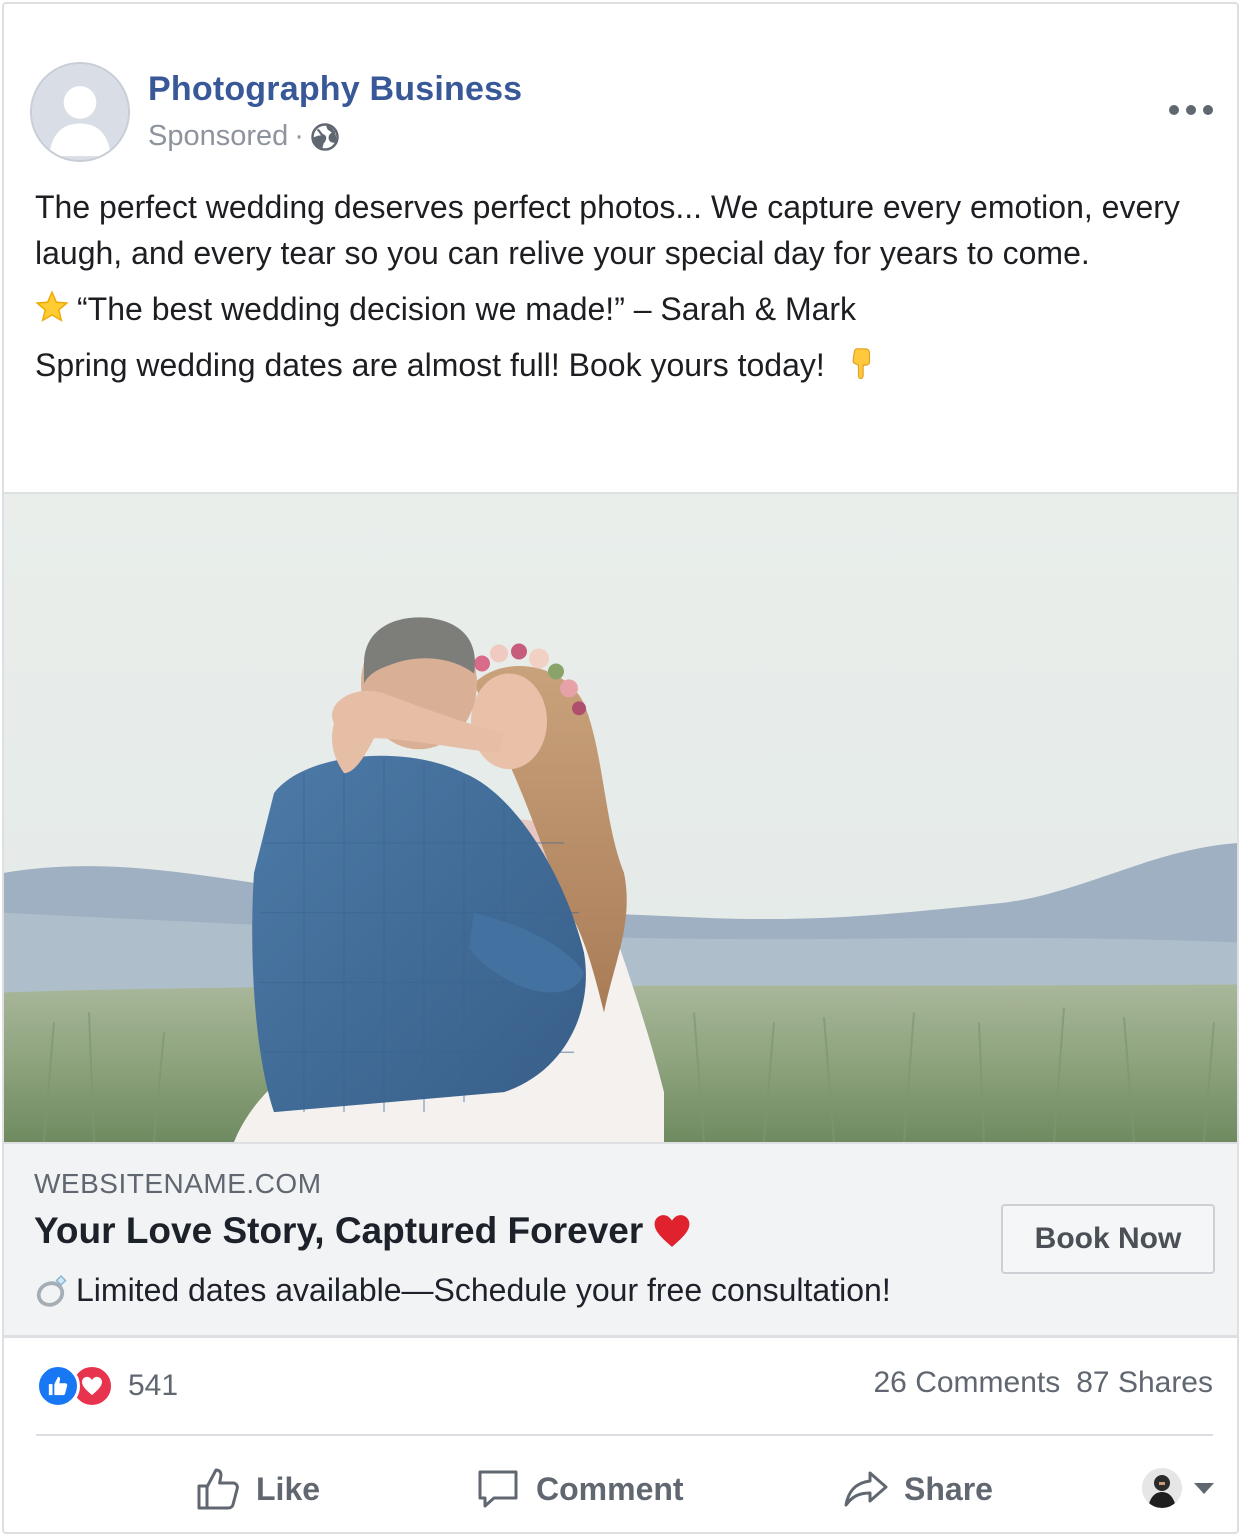 Image resolution: width=1241 pixels, height=1536 pixels. What do you see at coordinates (153, 1385) in the screenshot?
I see `reaction-count: 541` at bounding box center [153, 1385].